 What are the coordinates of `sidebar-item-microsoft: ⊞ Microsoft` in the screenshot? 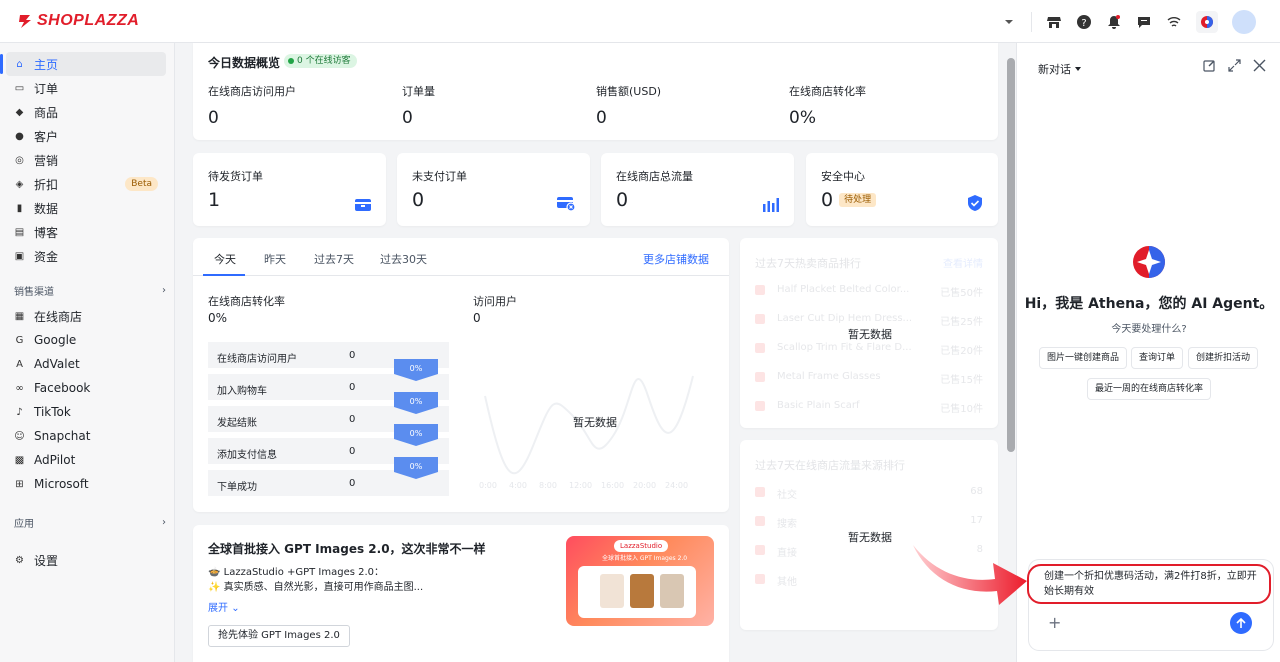 It's located at (86, 484).